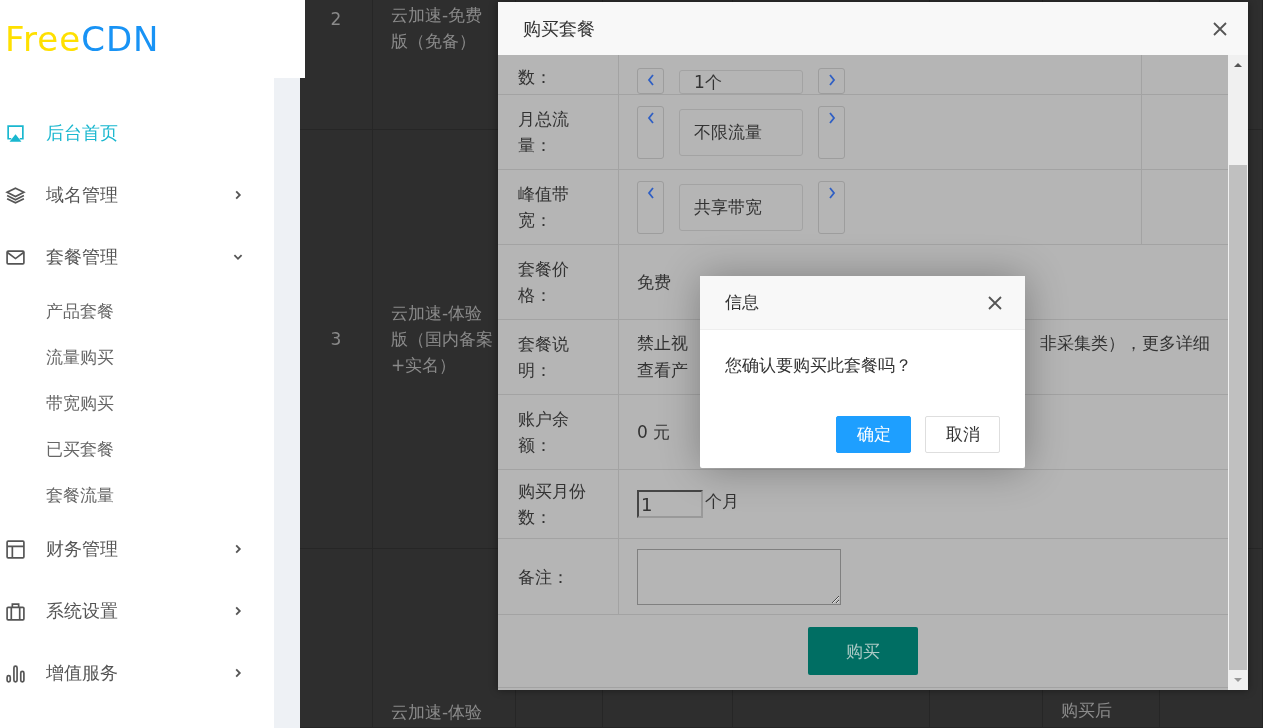 The height and width of the screenshot is (728, 1263). I want to click on table-cell-text: 云加速-免费版（免备）, so click(437, 28).